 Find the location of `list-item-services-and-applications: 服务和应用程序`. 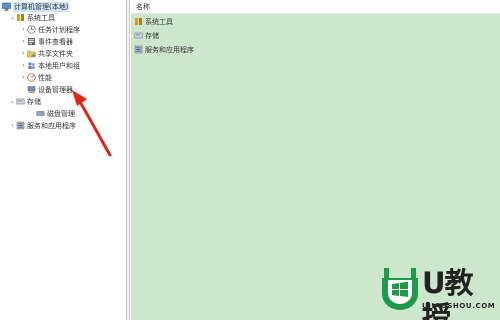

list-item-services-and-applications: 服务和应用程序 is located at coordinates (164, 49).